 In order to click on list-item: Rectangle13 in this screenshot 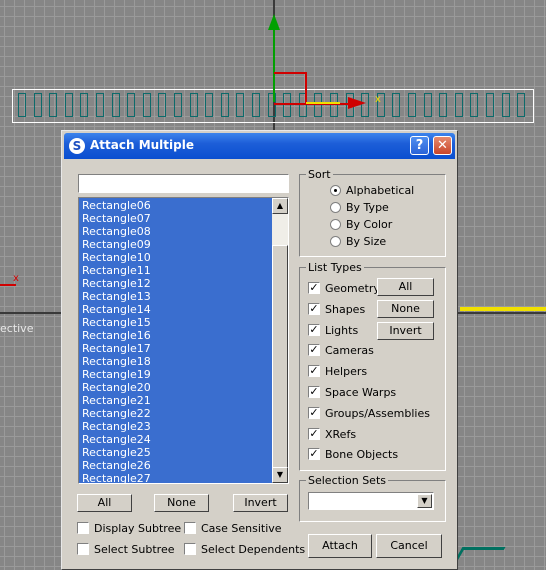, I will do `click(176, 296)`.